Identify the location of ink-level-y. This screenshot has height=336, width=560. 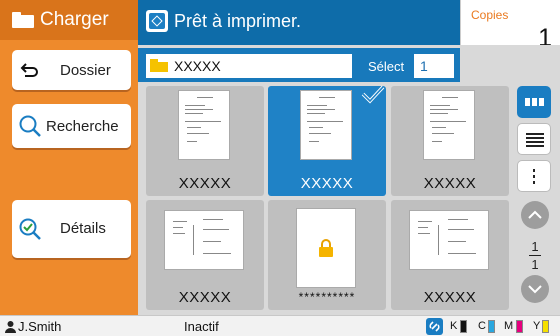
(545, 326).